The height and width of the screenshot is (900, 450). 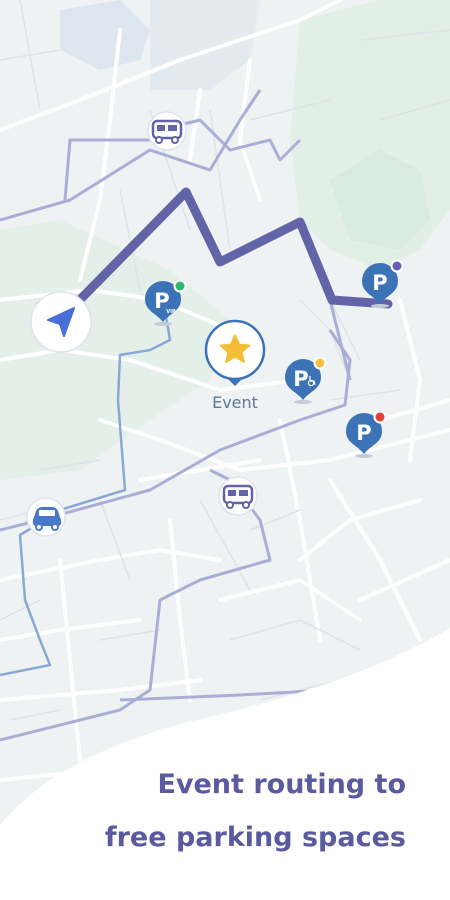 I want to click on promo-line-2: free parking spaces, so click(x=255, y=837).